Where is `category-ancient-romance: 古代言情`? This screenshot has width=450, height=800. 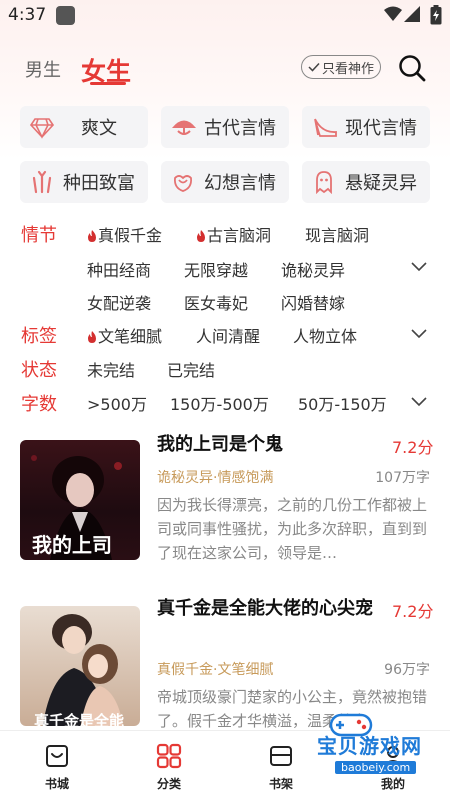 category-ancient-romance: 古代言情 is located at coordinates (225, 127).